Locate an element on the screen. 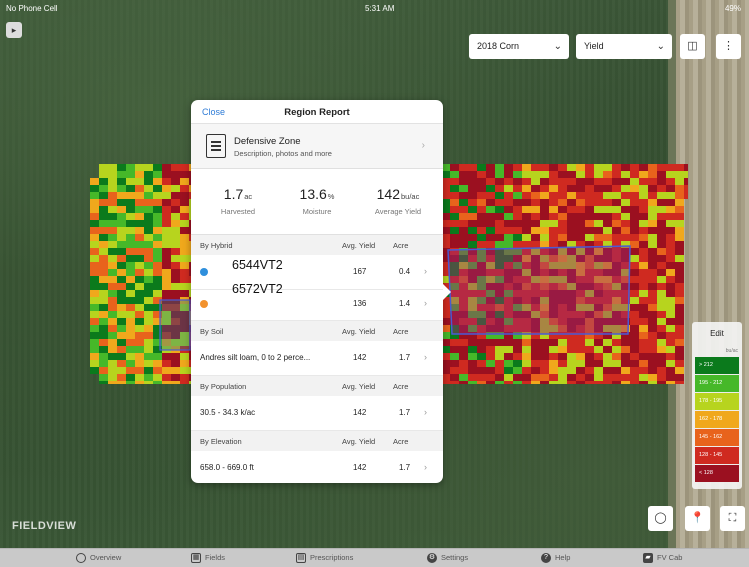 The height and width of the screenshot is (567, 749). row-avg-yield: 136 is located at coordinates (360, 303).